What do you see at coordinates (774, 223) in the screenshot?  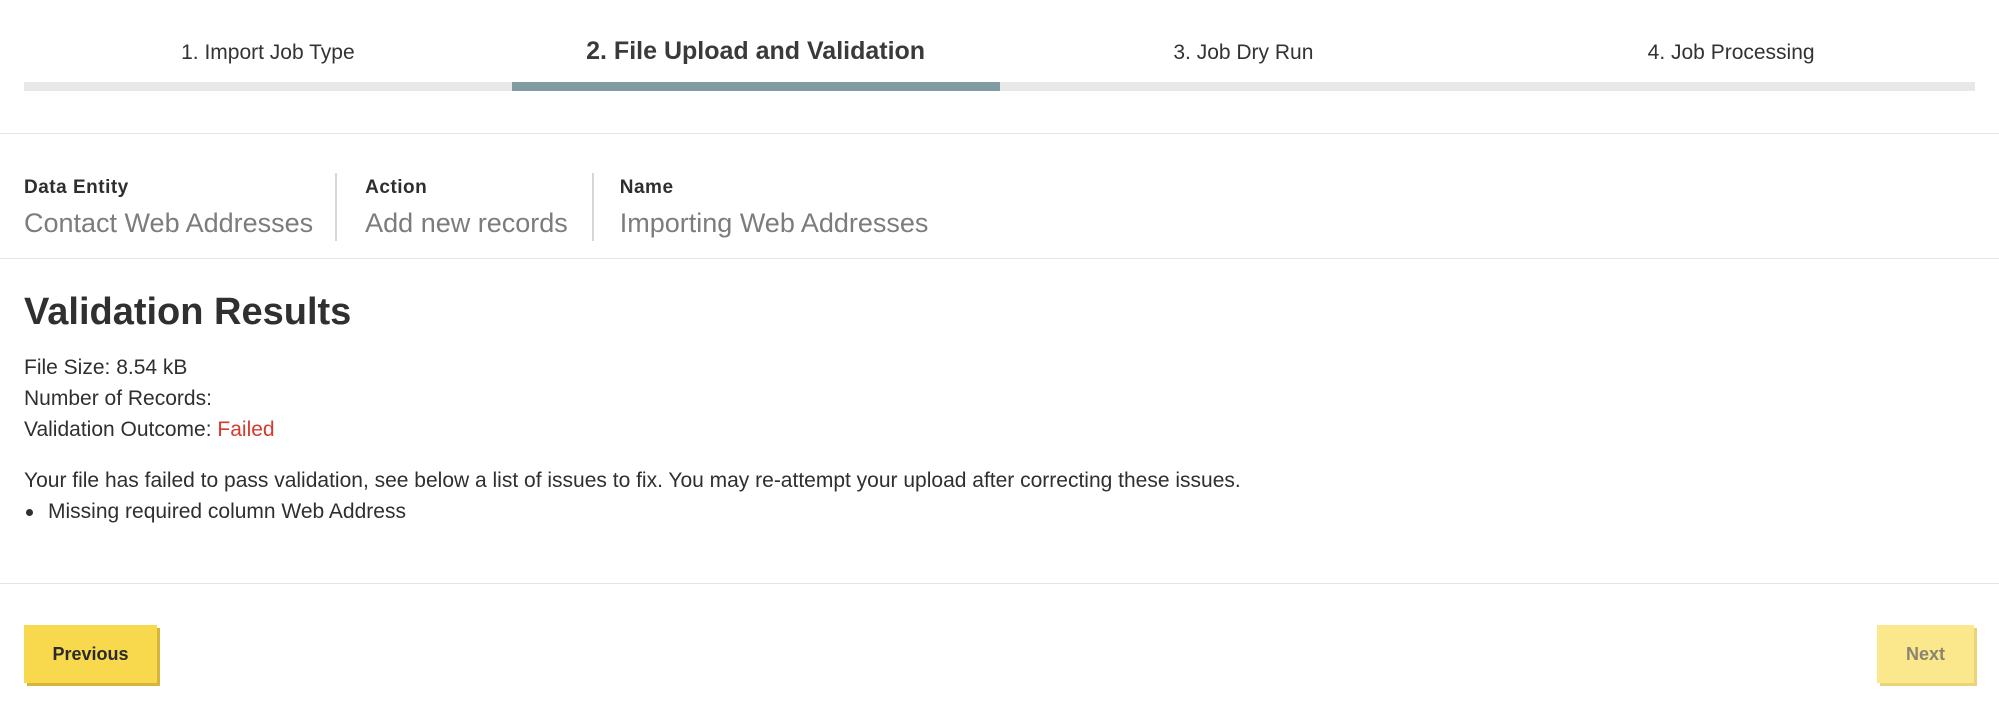 I see `name-value: Importing Web Addresses` at bounding box center [774, 223].